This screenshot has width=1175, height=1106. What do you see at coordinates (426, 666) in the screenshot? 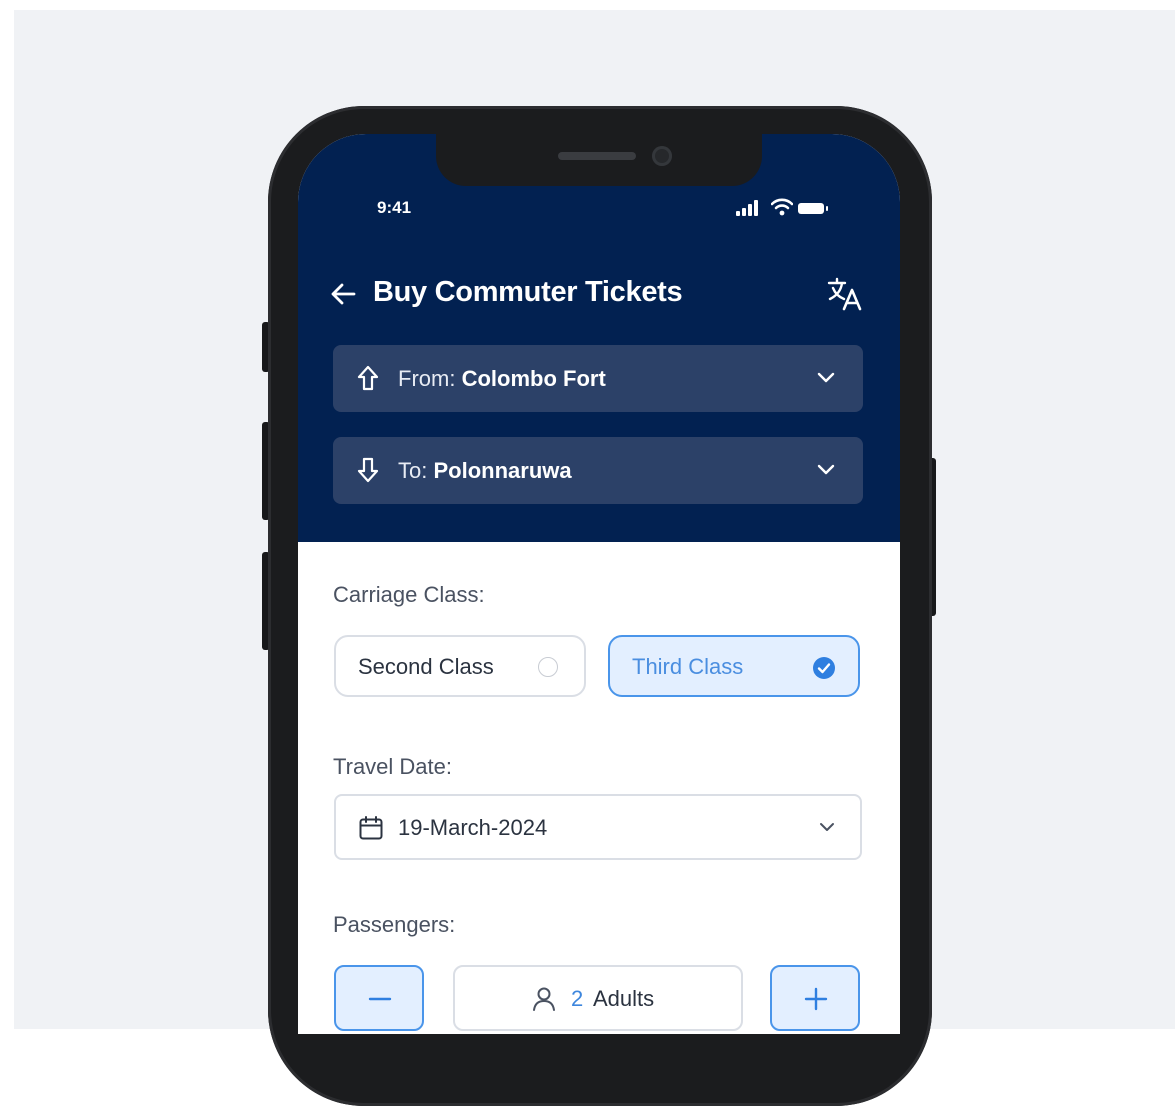
I see `second-class-label: Second Class` at bounding box center [426, 666].